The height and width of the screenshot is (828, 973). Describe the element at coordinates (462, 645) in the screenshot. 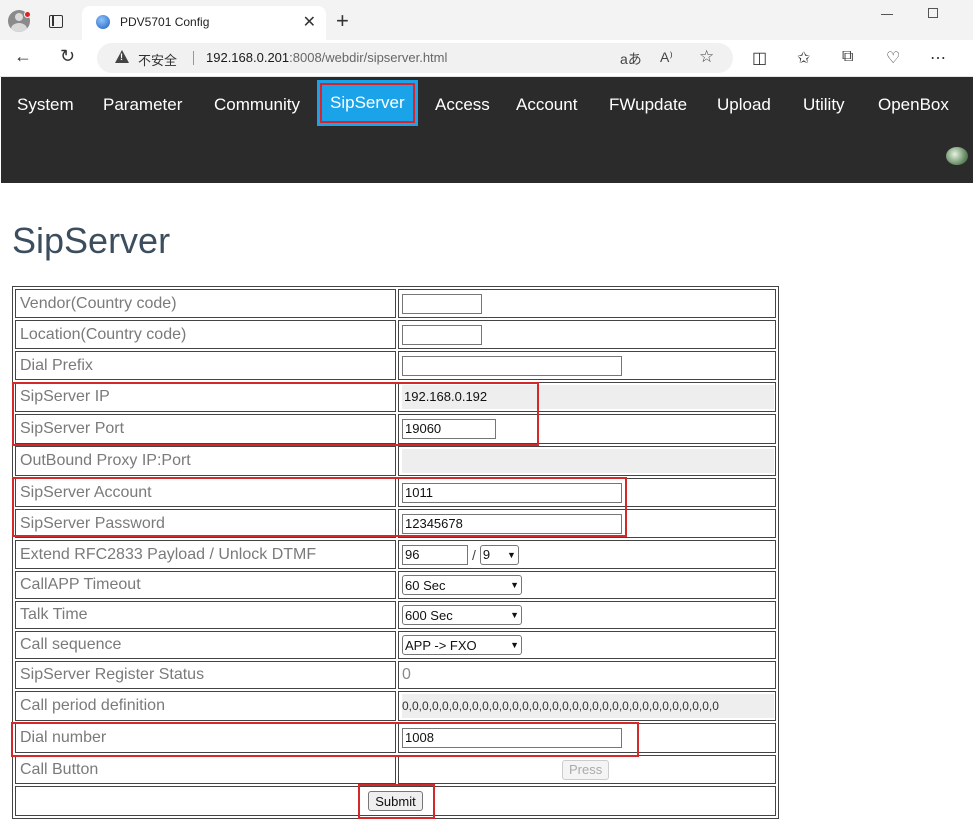

I see `call-sequence-select: APP -> FXO ▼` at that location.